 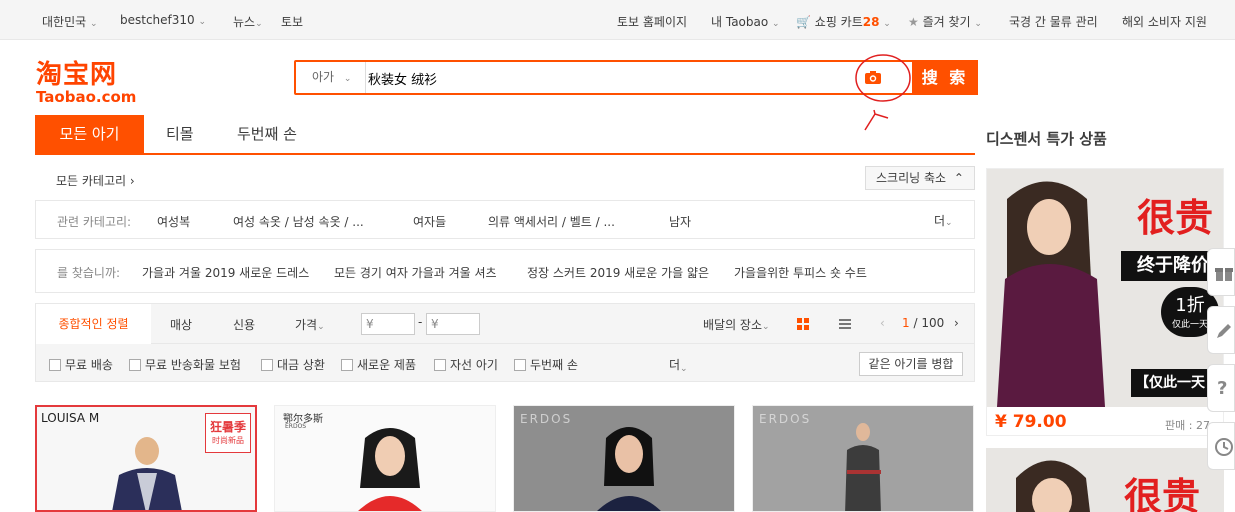 What do you see at coordinates (292, 21) in the screenshot?
I see `tobo-link: 토보` at bounding box center [292, 21].